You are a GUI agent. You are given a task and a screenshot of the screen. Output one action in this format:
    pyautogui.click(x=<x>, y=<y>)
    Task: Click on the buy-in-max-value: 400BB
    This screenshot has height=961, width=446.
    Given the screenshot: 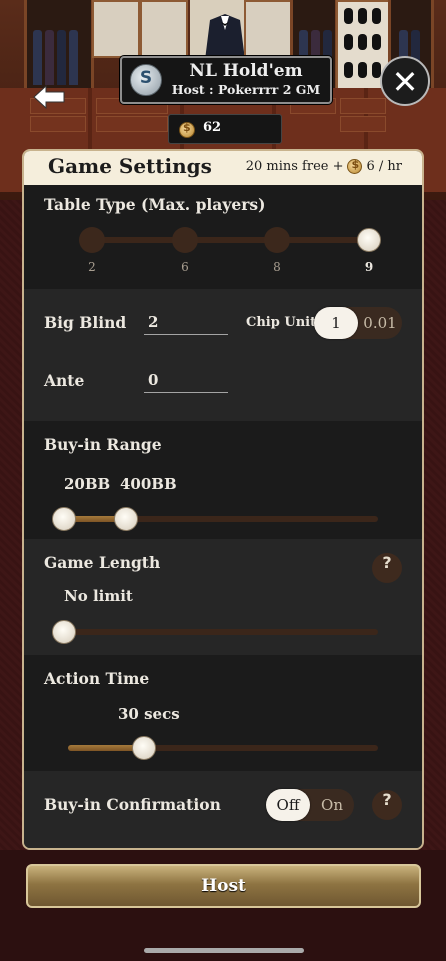 What is the action you would take?
    pyautogui.click(x=148, y=484)
    